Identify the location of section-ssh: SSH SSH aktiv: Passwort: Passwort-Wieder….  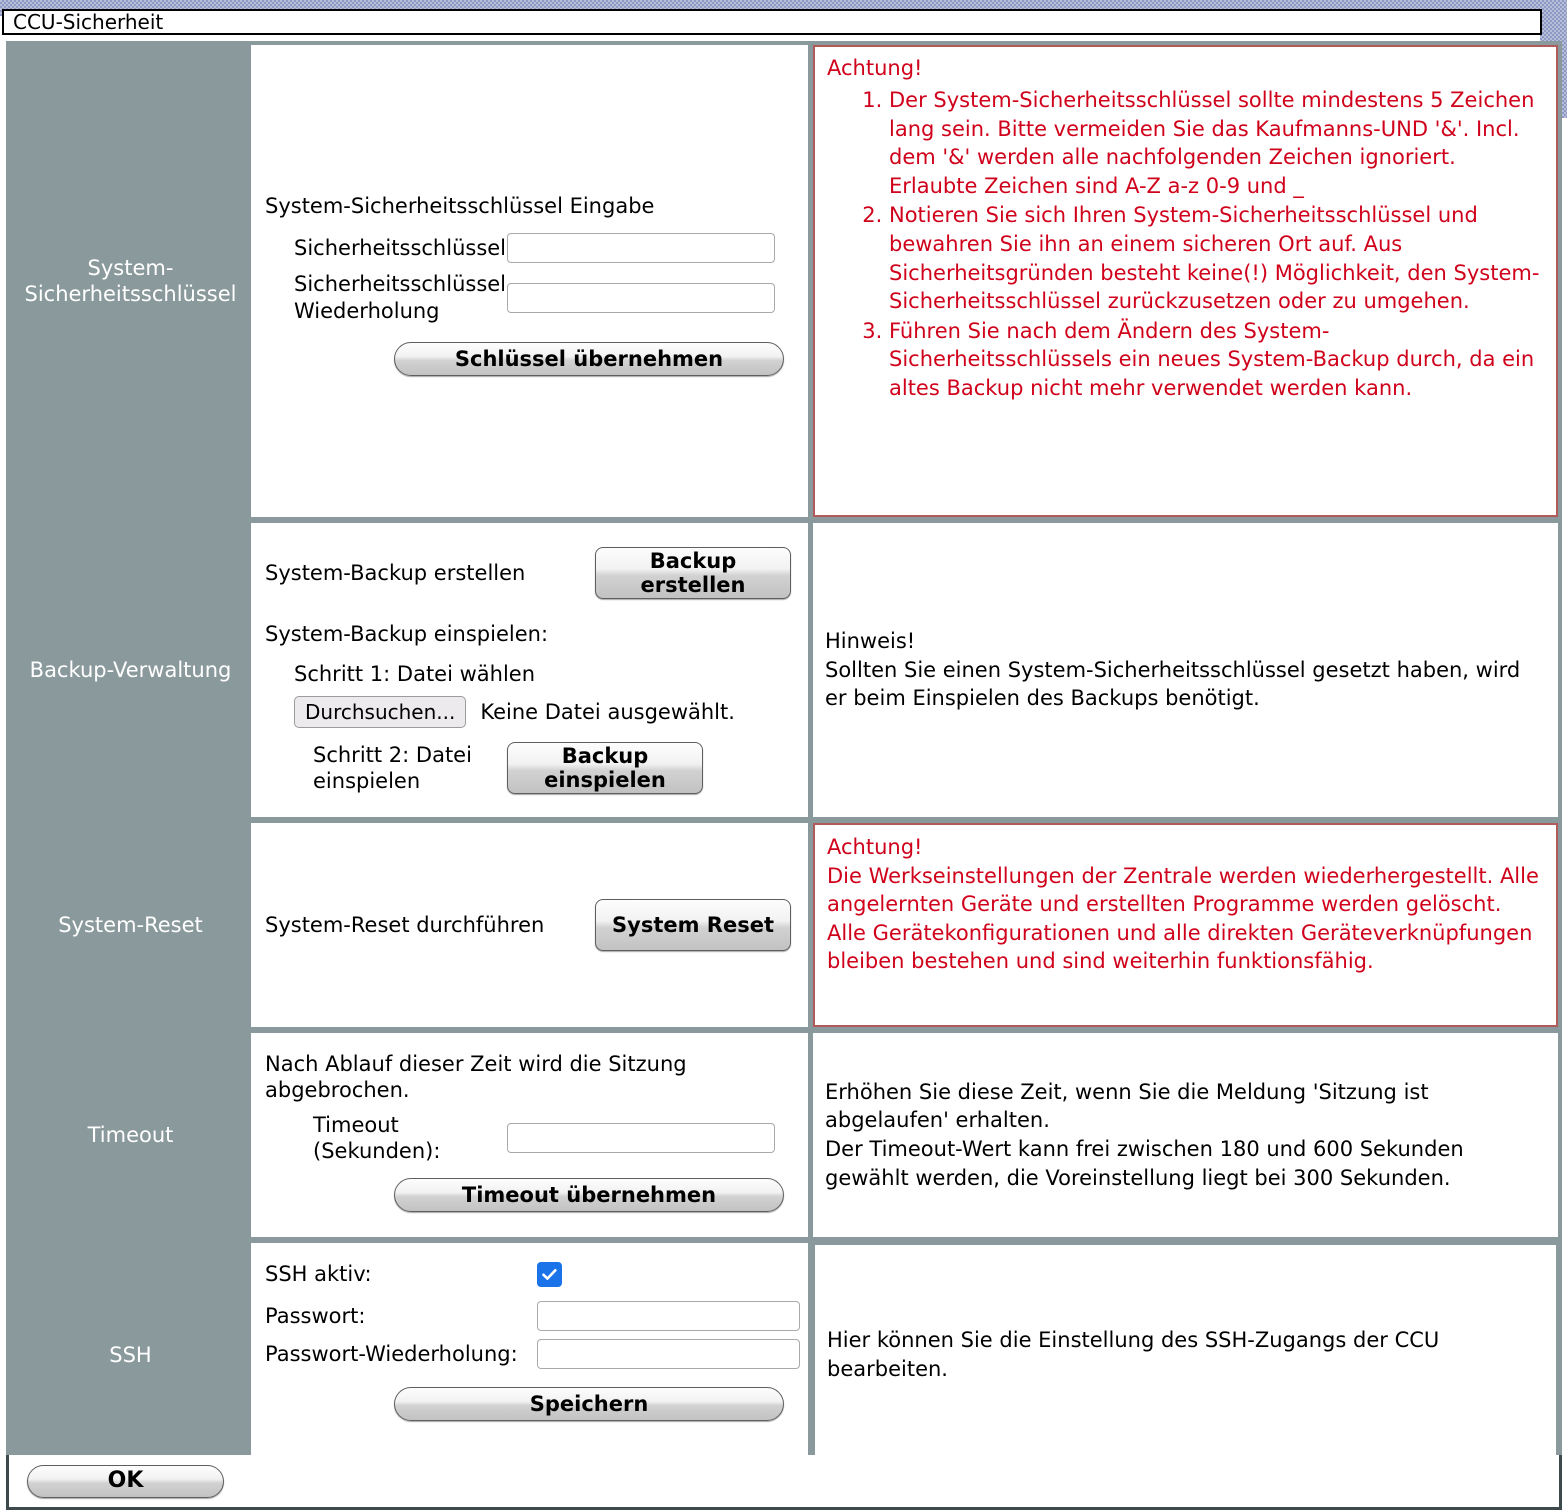
(784, 1355).